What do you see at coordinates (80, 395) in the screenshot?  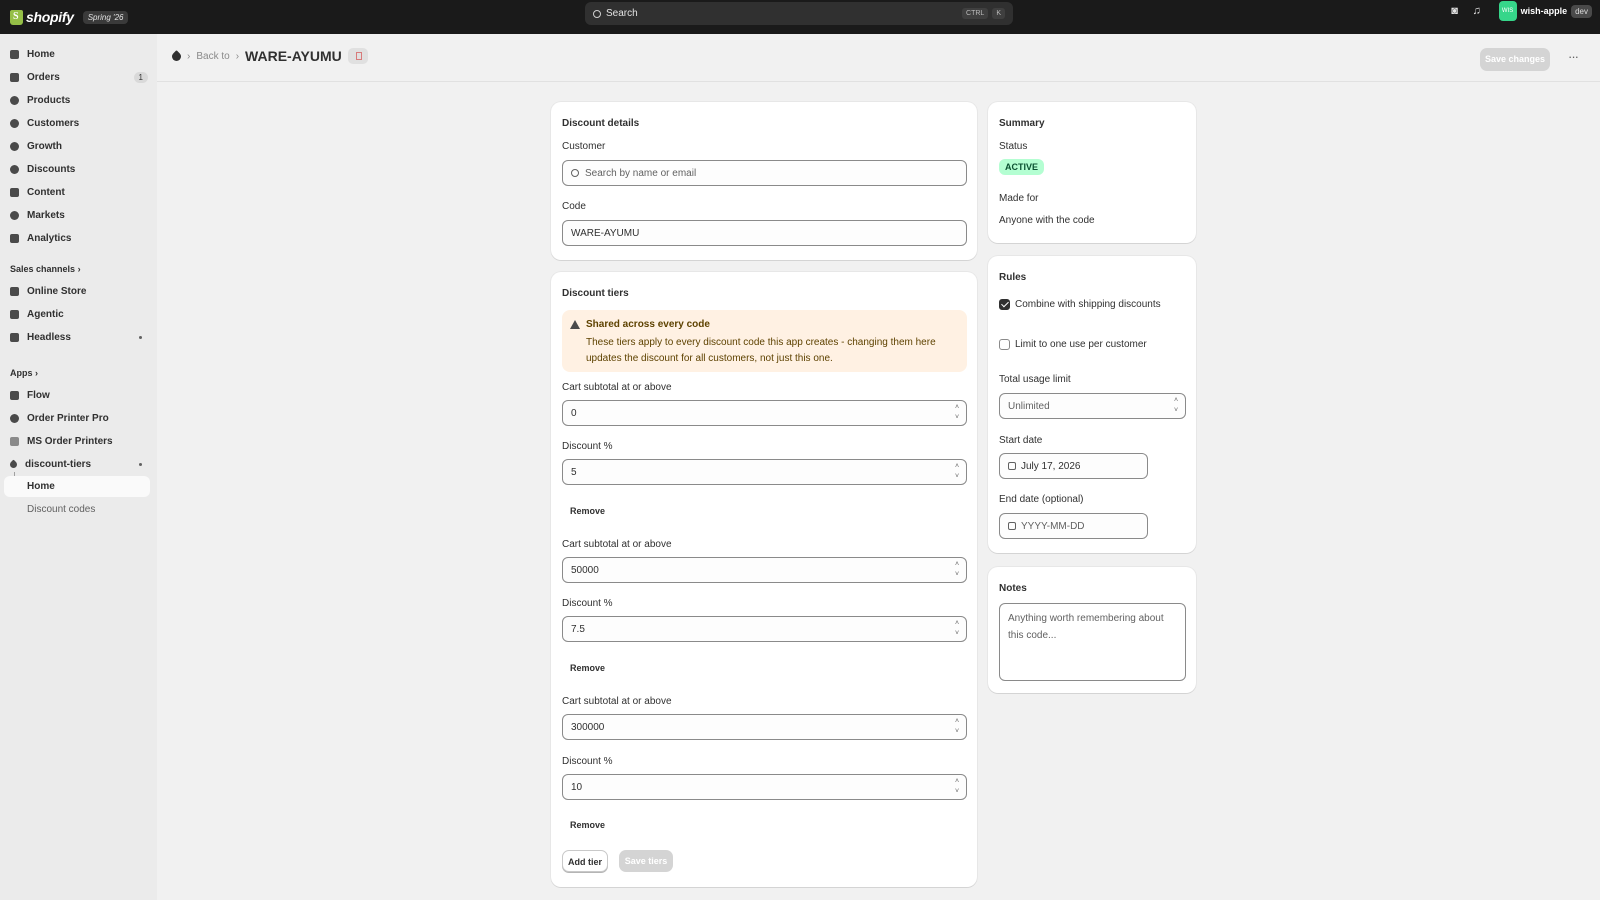 I see `sidebar-item-flow: Flow` at bounding box center [80, 395].